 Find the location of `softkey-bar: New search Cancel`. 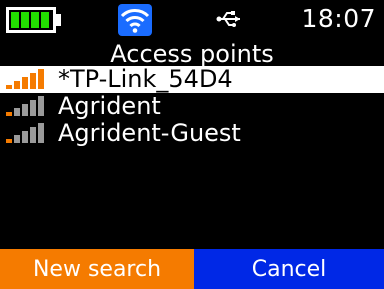

softkey-bar: New search Cancel is located at coordinates (192, 269).